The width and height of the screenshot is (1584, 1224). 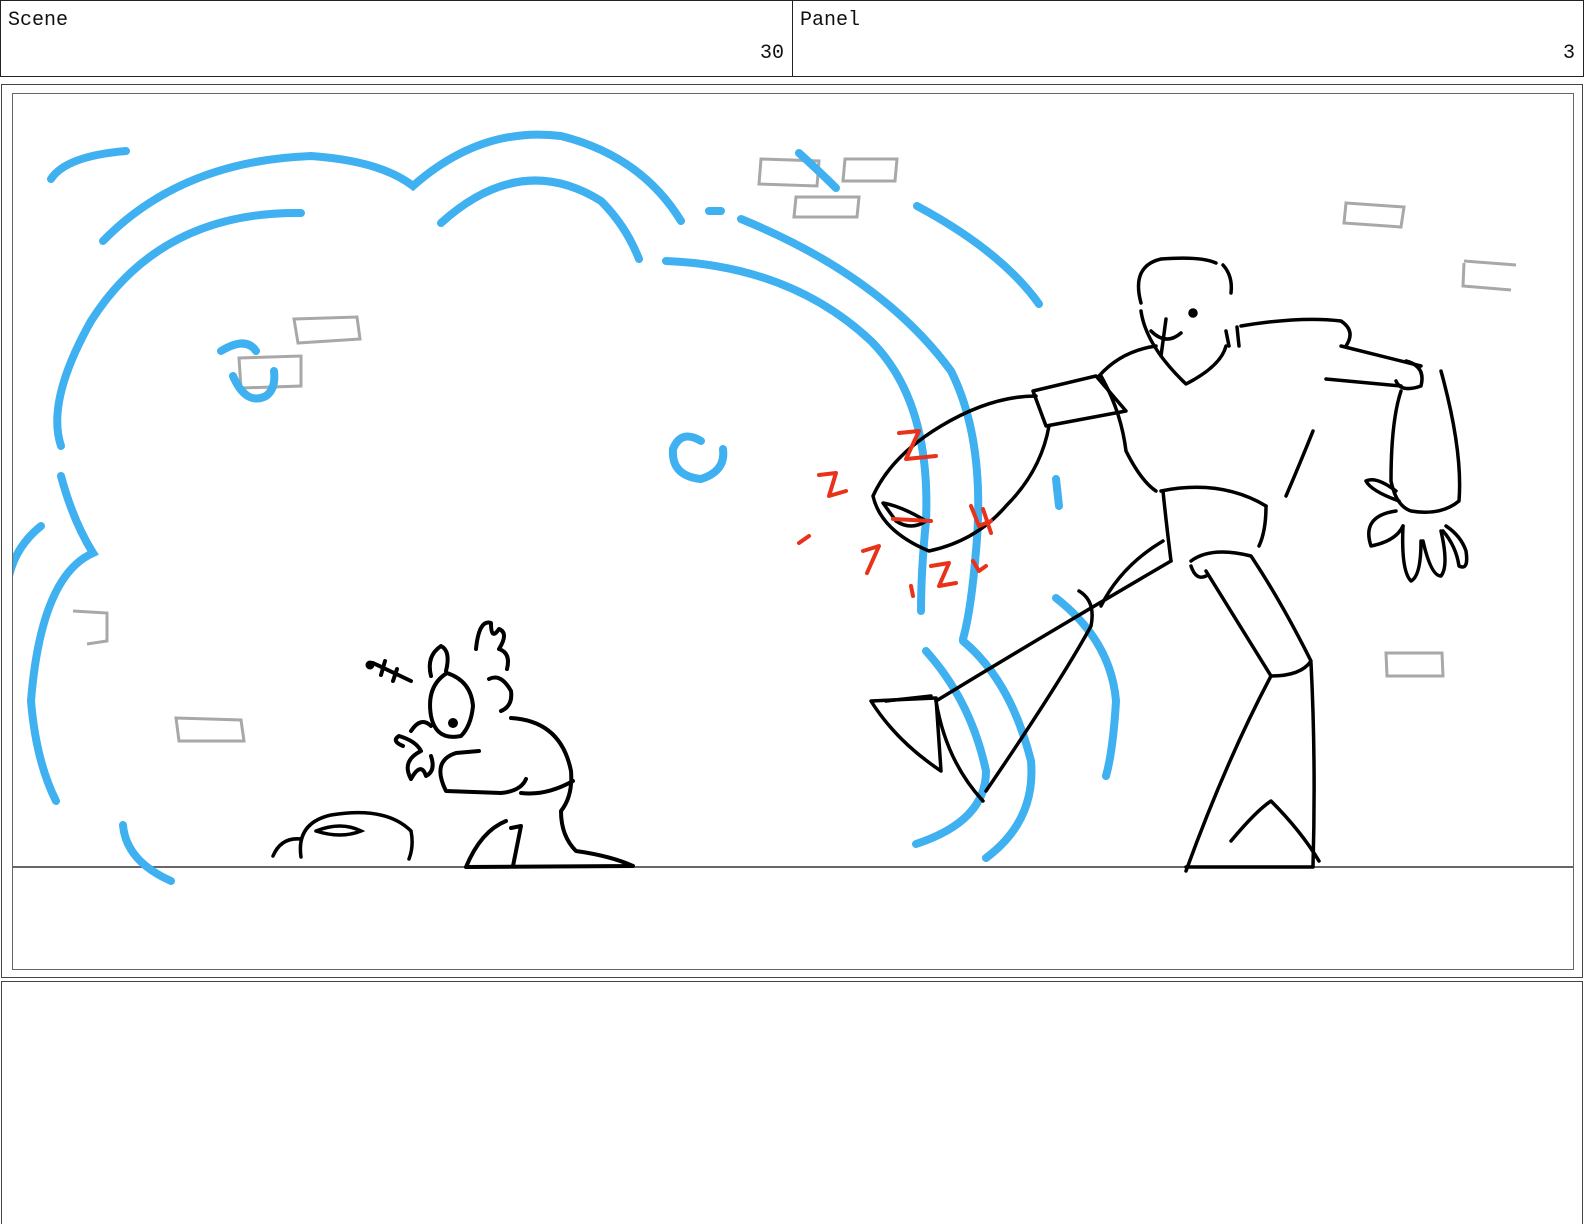 I want to click on impact-marks, so click(x=895, y=513).